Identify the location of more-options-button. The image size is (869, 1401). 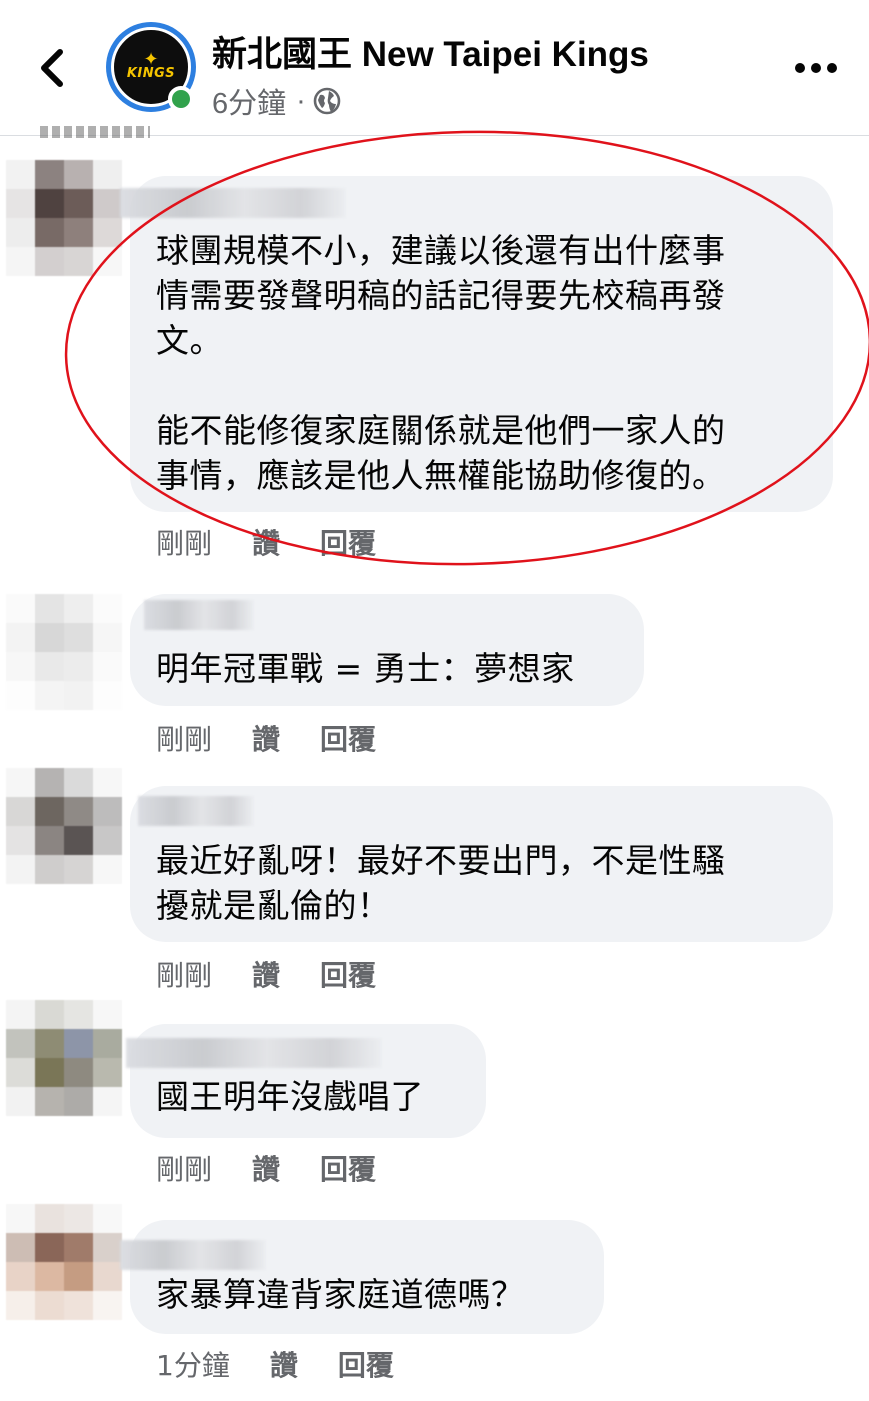
(816, 68).